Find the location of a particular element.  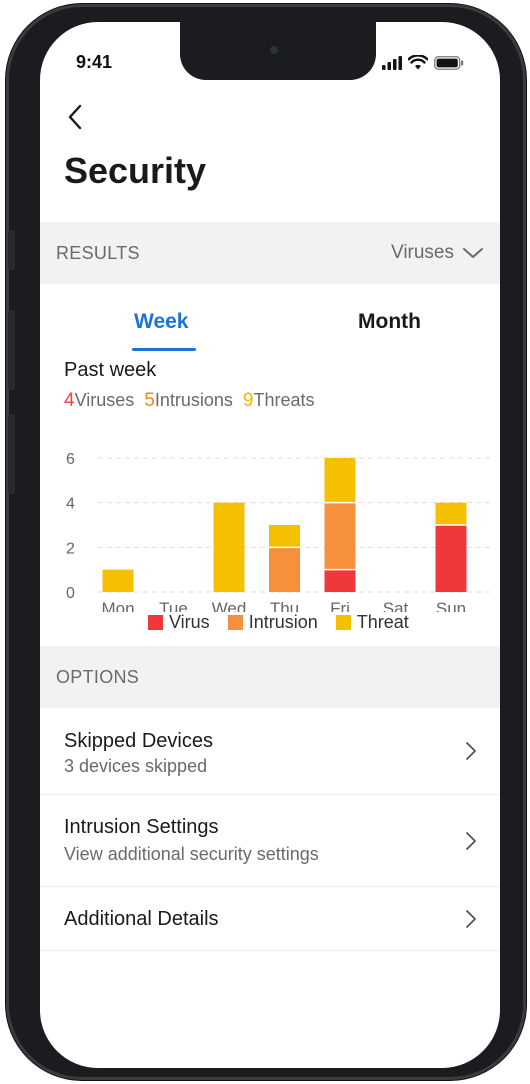

bar-threat-sun is located at coordinates (451, 513).